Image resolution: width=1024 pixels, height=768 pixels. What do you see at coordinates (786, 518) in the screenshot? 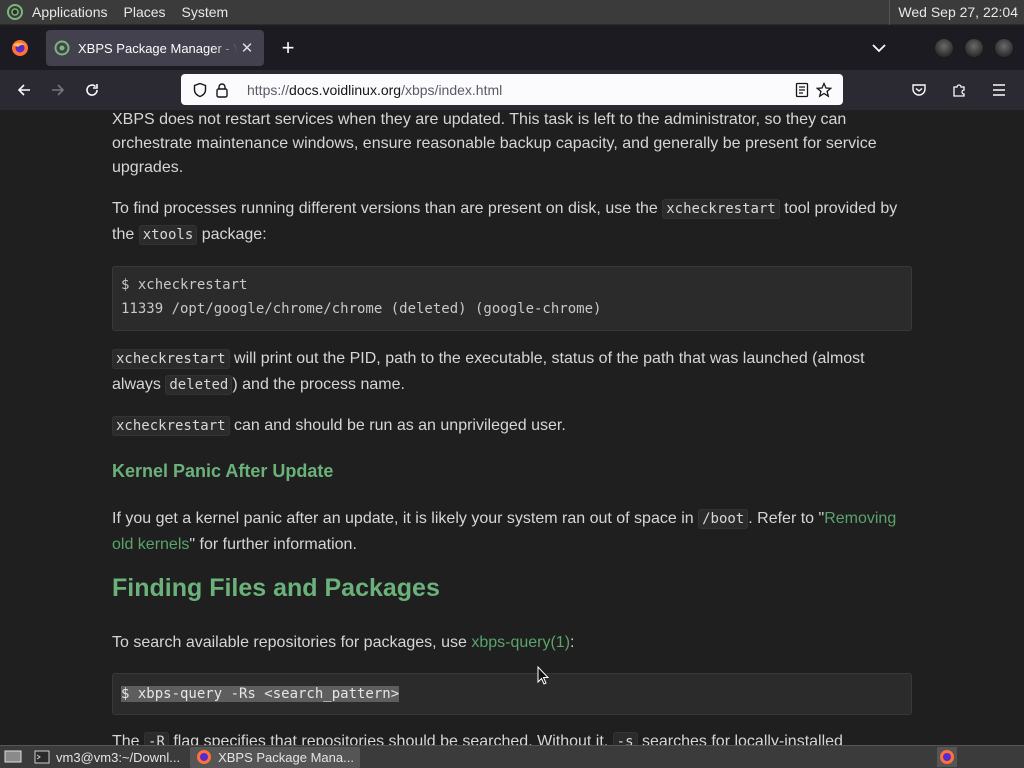
I see `text: . Refer to "` at bounding box center [786, 518].